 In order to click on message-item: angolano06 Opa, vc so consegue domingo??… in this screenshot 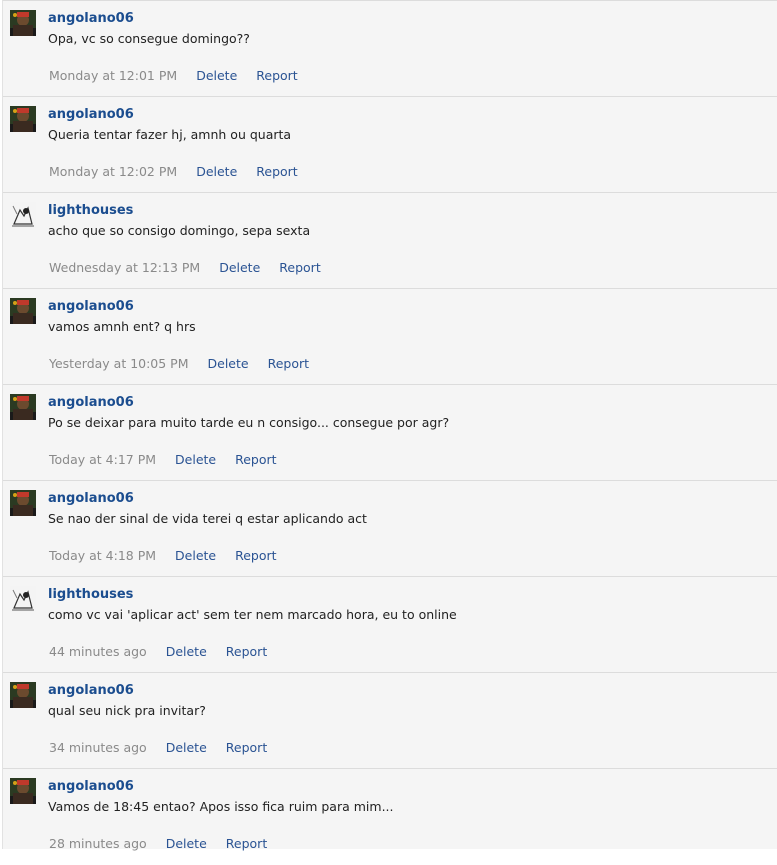, I will do `click(390, 49)`.